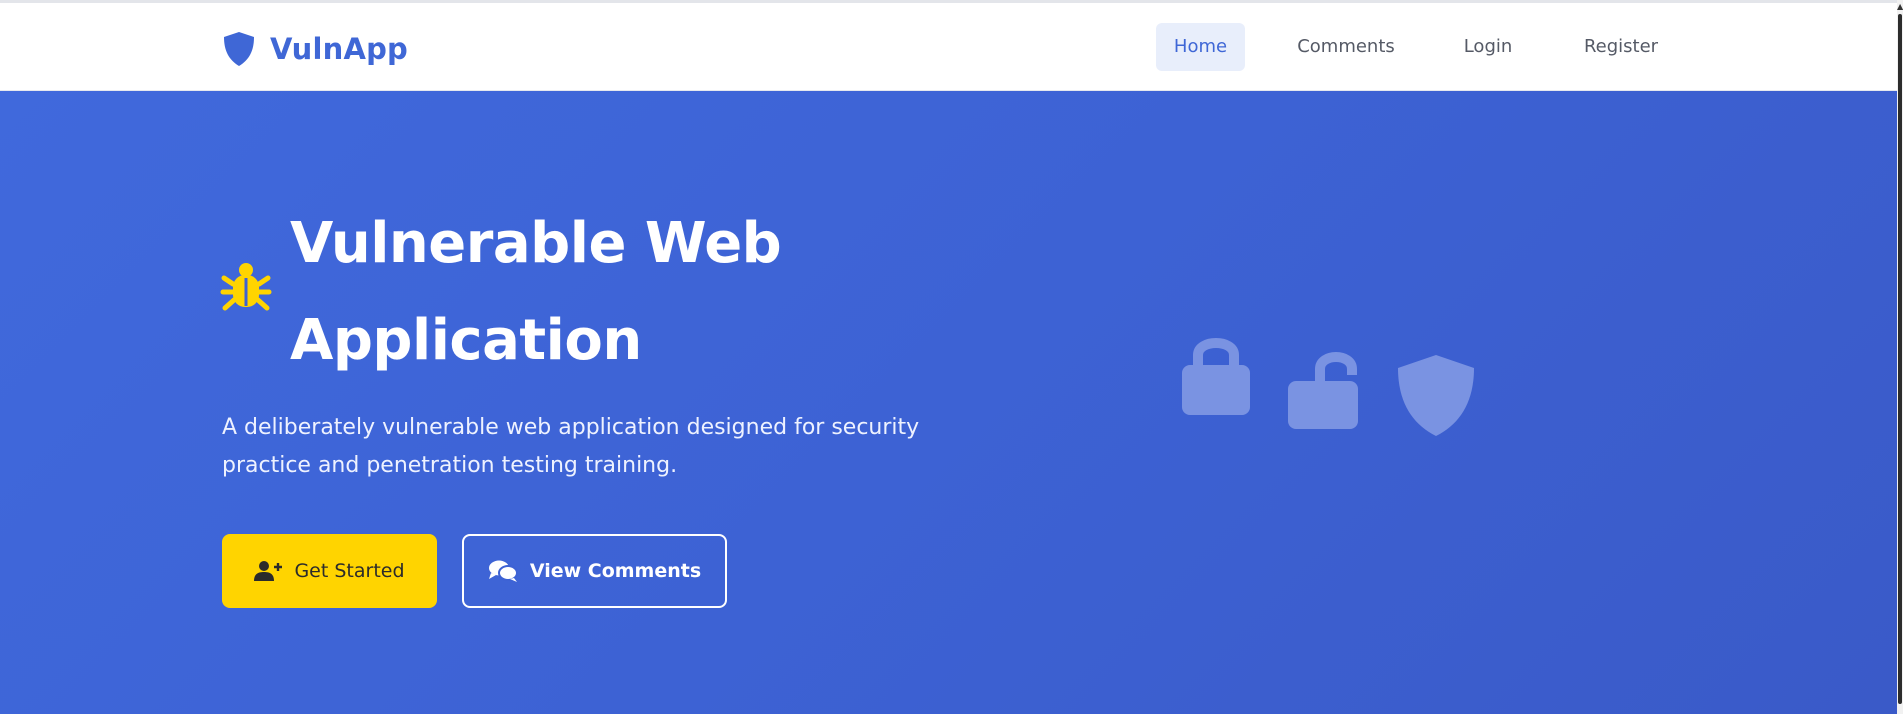  Describe the element at coordinates (466, 340) in the screenshot. I see `hero-title-line-2: Application` at that location.